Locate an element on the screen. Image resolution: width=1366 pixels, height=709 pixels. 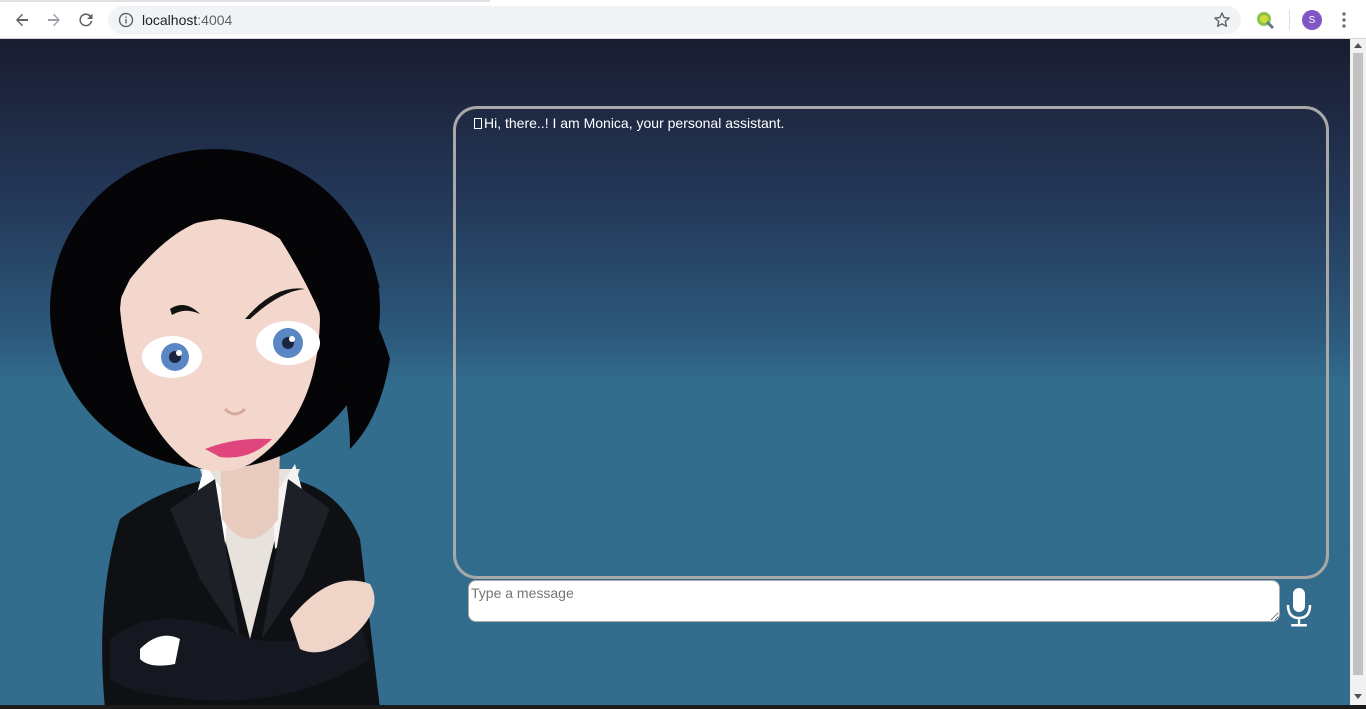
missing-glyph-icon is located at coordinates (478, 123).